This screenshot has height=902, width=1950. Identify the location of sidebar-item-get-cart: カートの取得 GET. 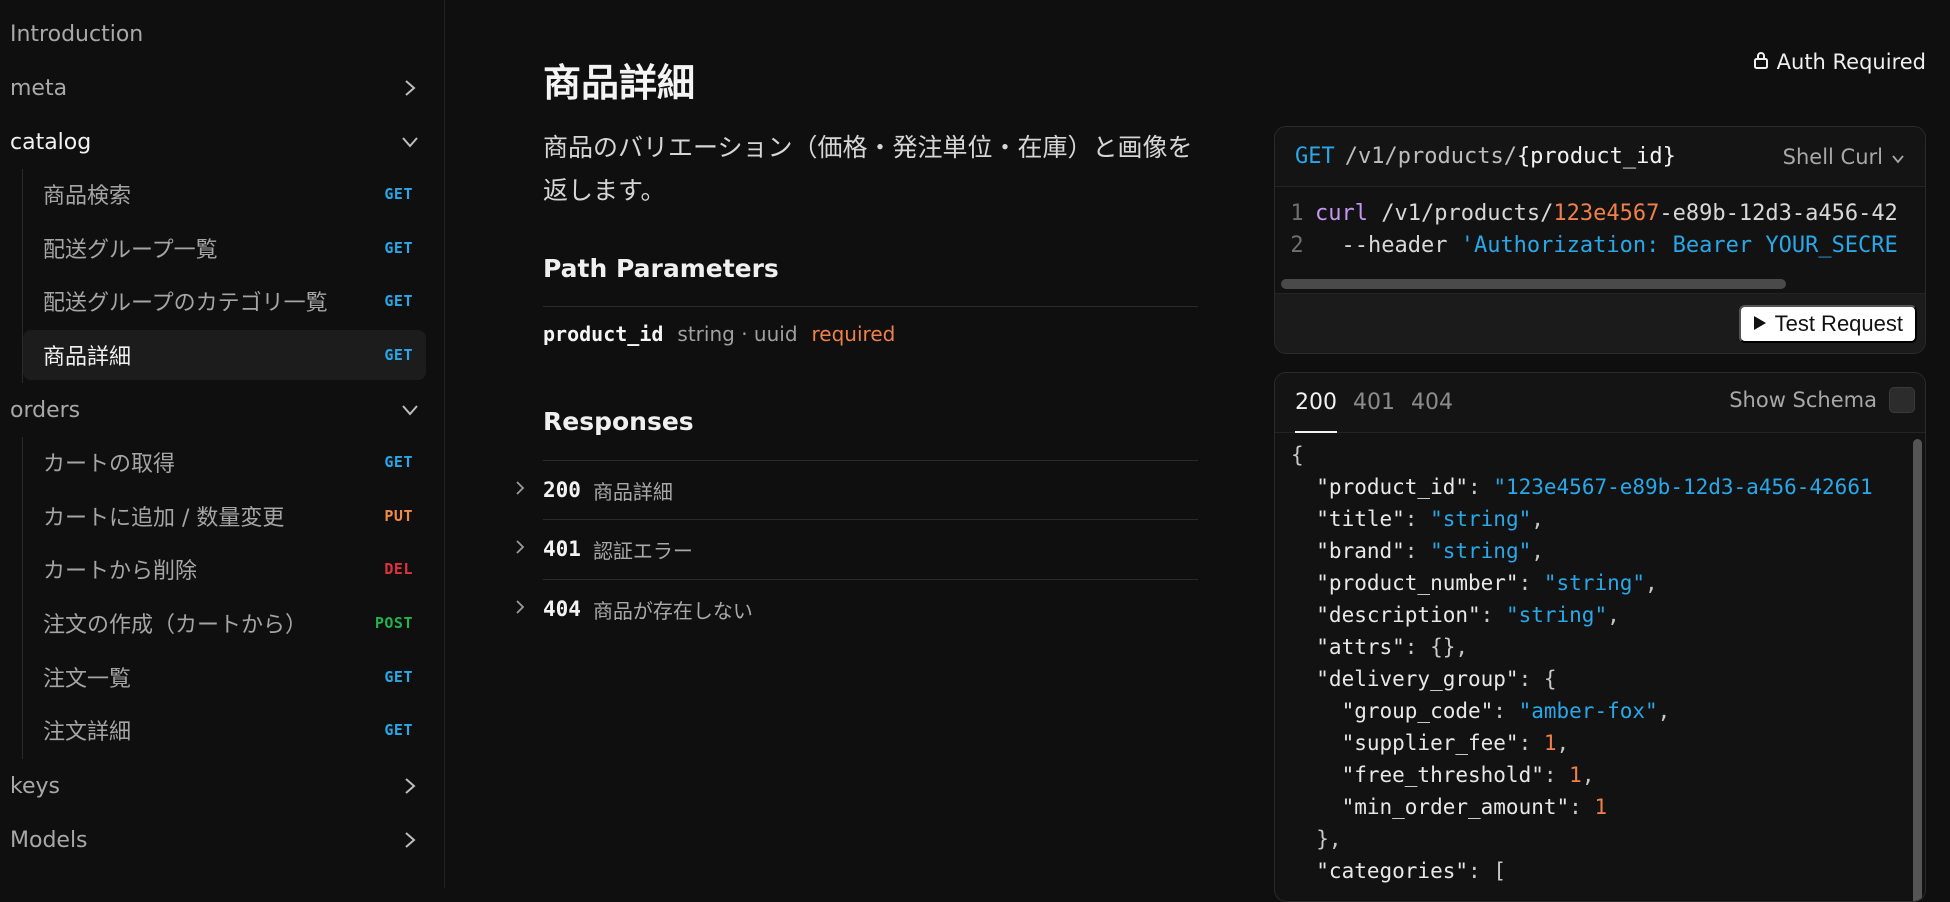
(224, 462).